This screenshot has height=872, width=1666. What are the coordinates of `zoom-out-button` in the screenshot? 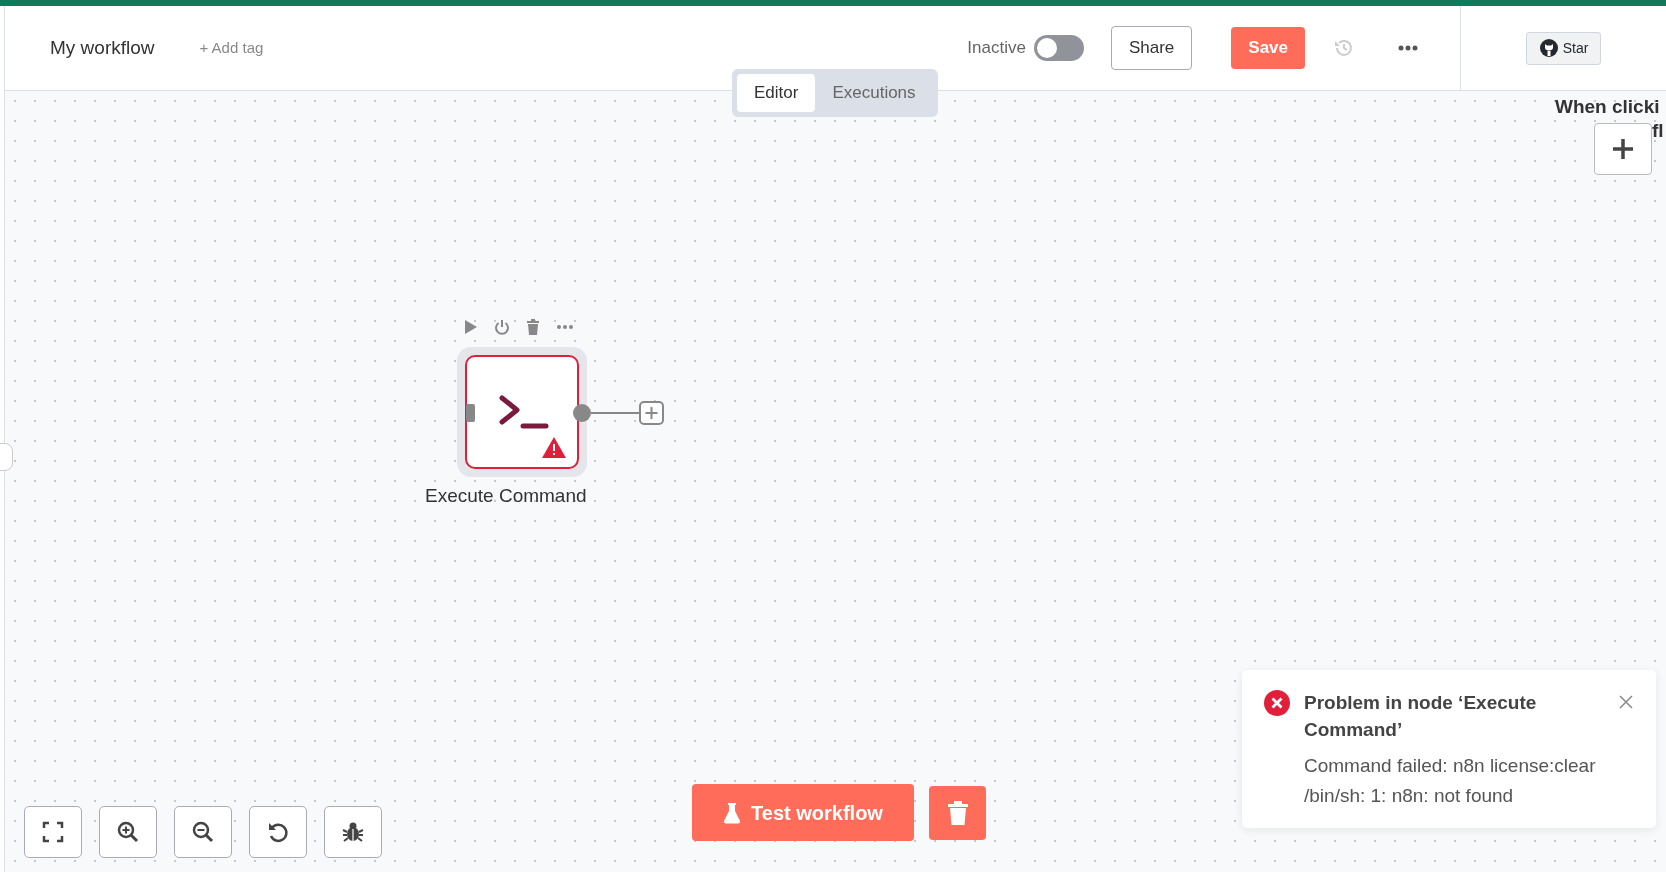 It's located at (203, 832).